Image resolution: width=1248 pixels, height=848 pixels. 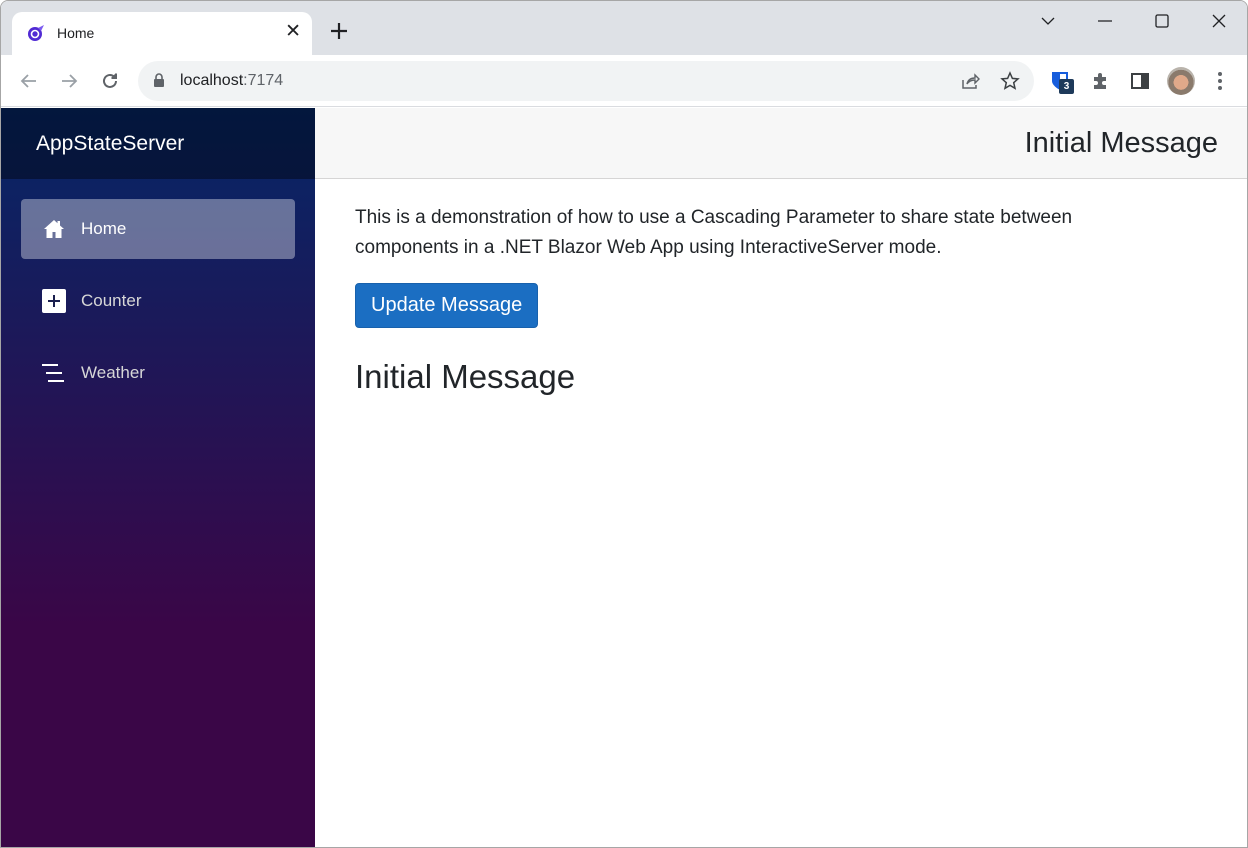 What do you see at coordinates (447, 305) in the screenshot?
I see `update-message-button: Update Message` at bounding box center [447, 305].